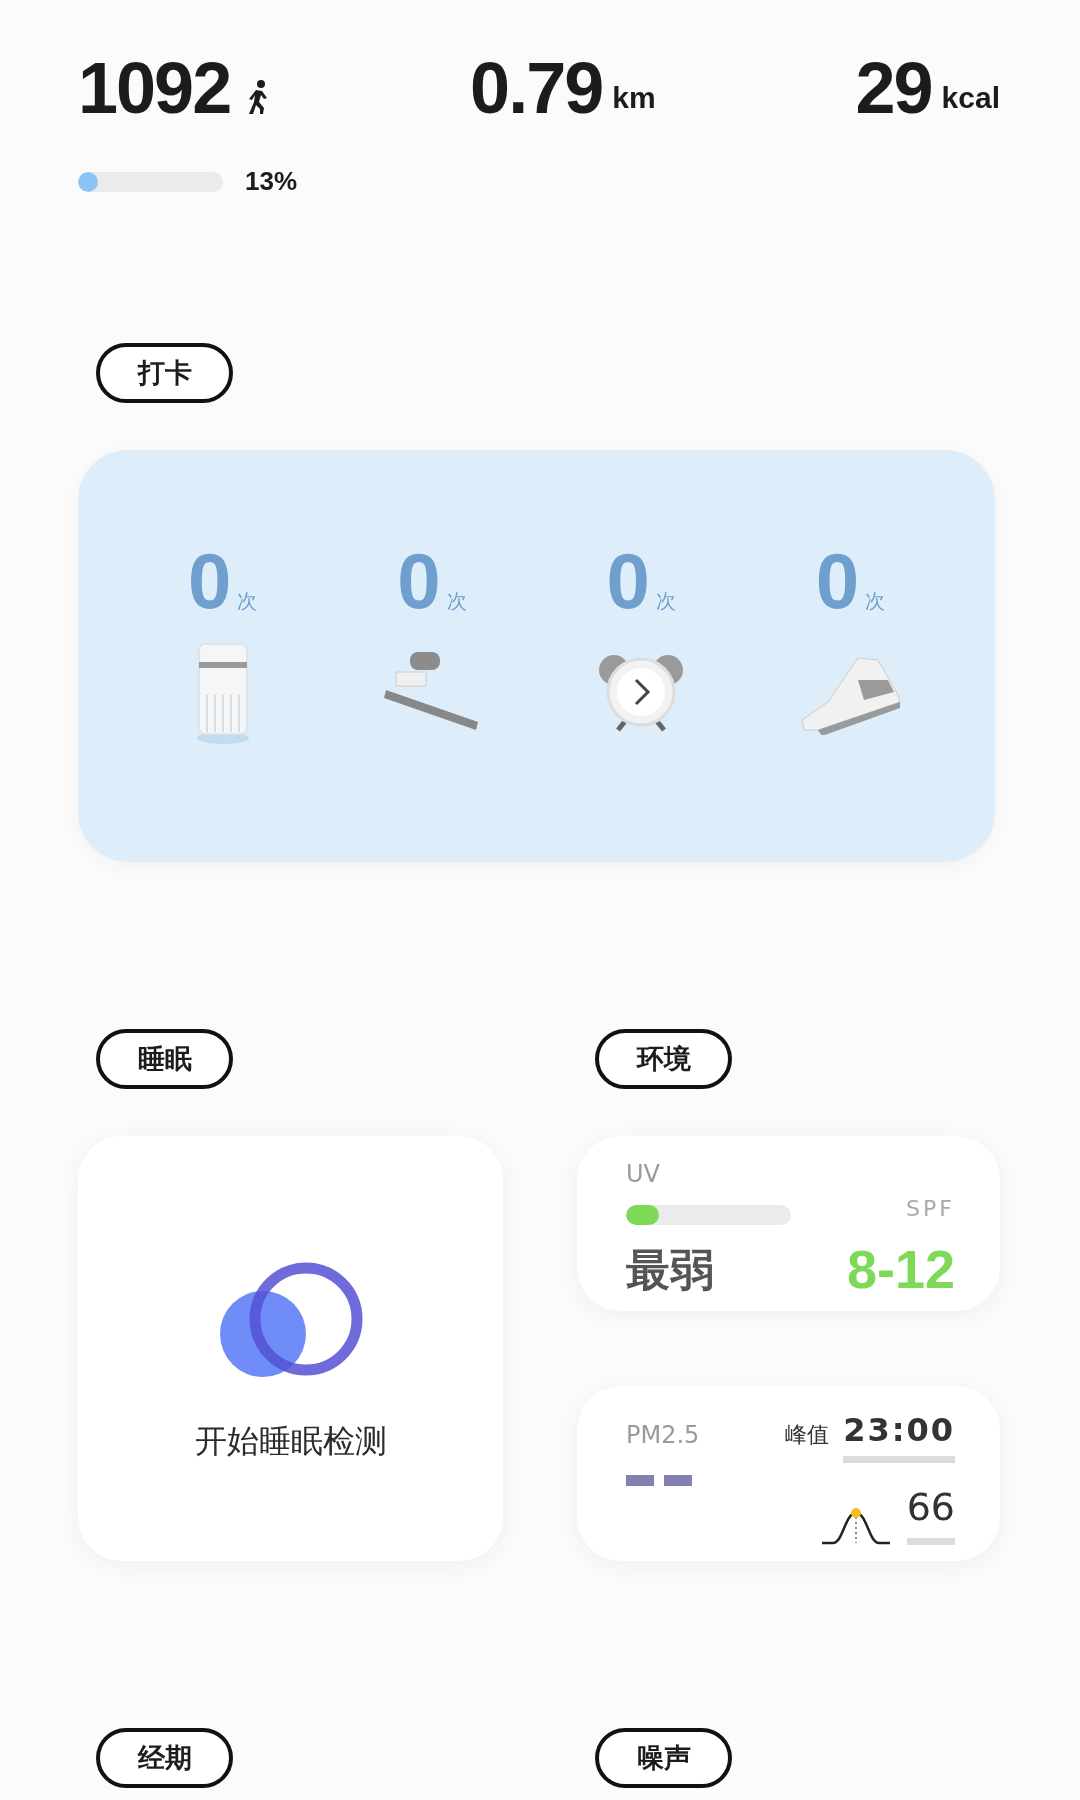  Describe the element at coordinates (536, 88) in the screenshot. I see `distance-value: 0.79` at that location.